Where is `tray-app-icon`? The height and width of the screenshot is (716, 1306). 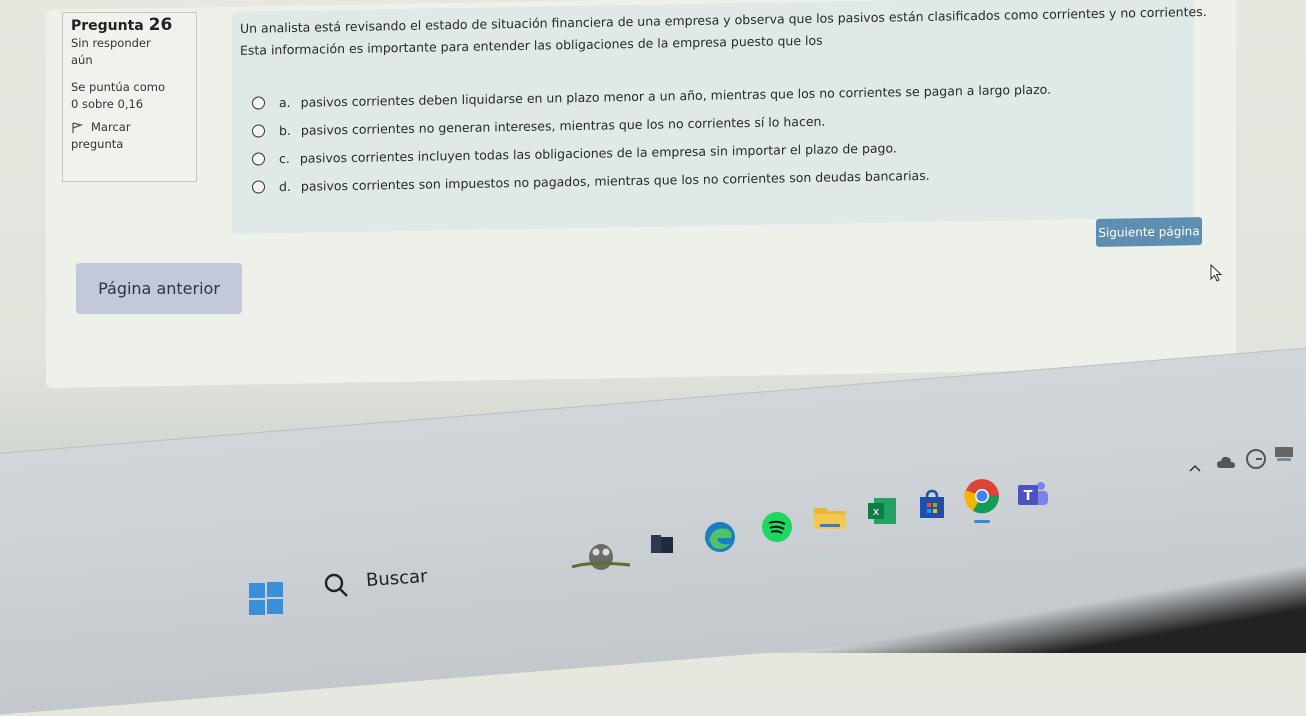
tray-app-icon is located at coordinates (1284, 454).